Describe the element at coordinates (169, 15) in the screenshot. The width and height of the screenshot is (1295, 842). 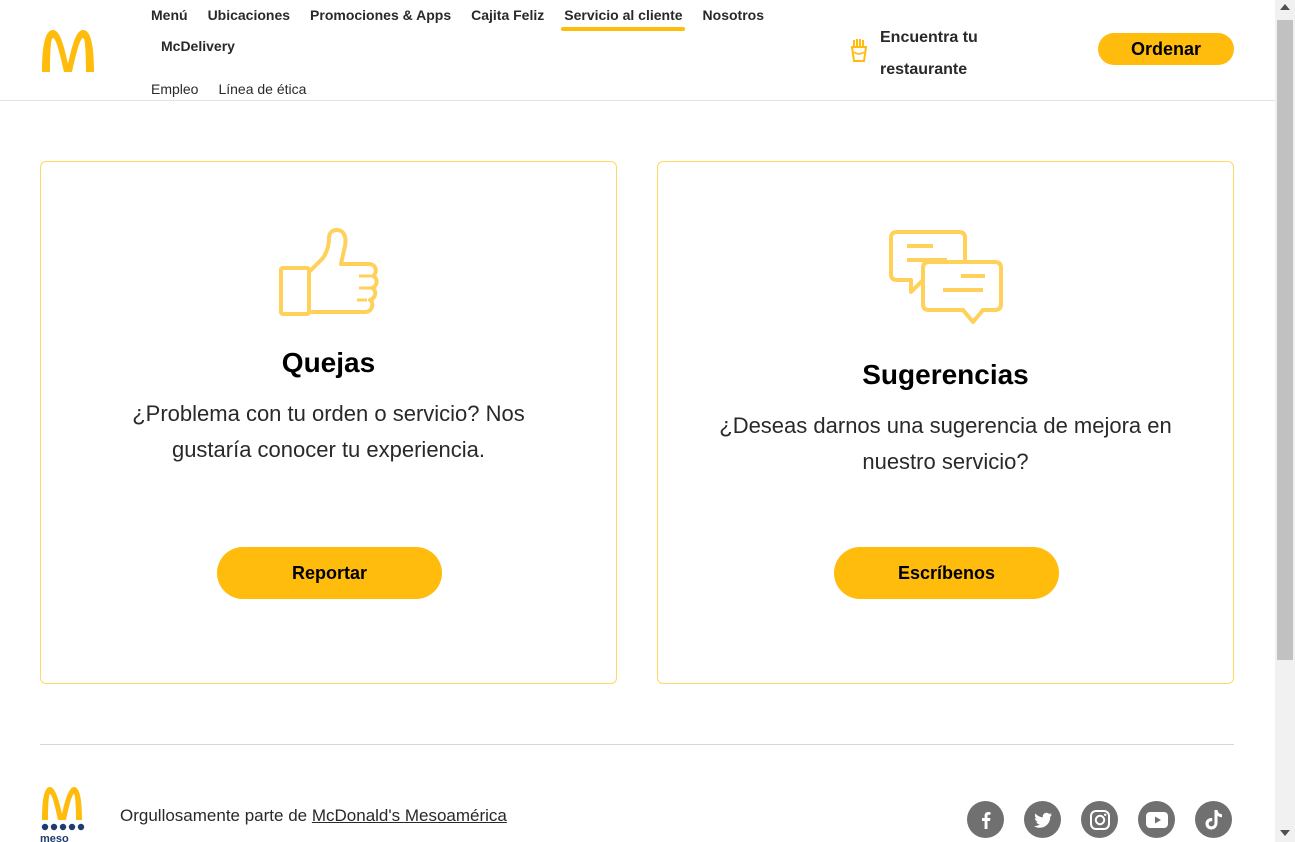
I see `nav-item-menu: Menú` at that location.